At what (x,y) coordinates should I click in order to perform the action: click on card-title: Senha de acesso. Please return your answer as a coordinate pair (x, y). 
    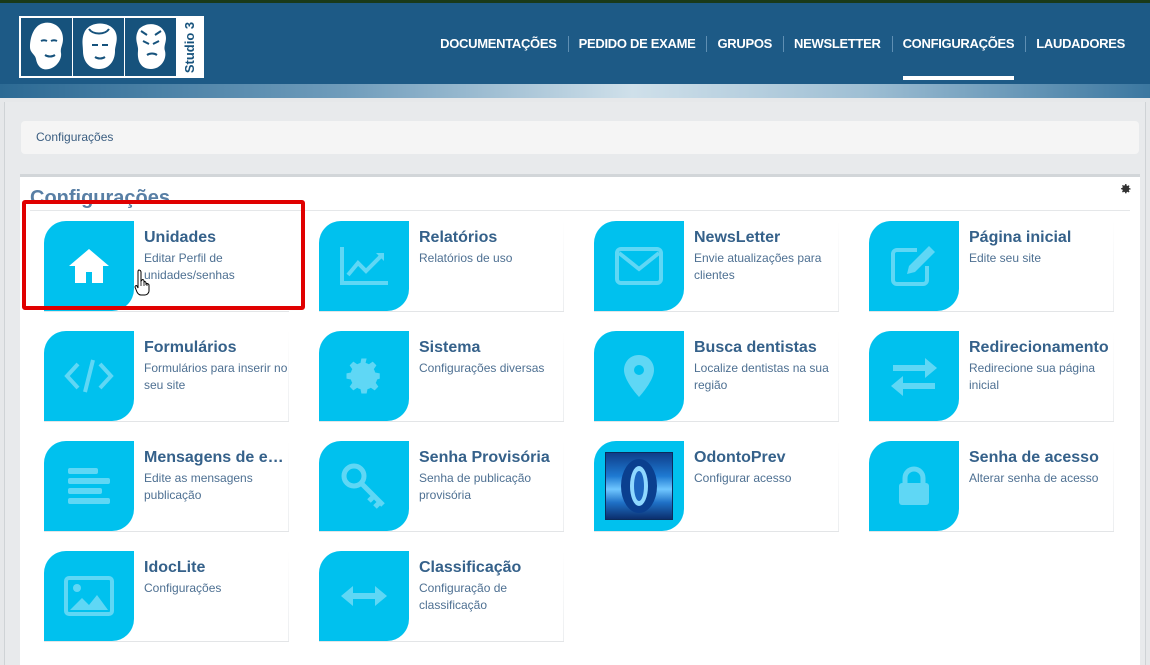
    Looking at the image, I should click on (1034, 457).